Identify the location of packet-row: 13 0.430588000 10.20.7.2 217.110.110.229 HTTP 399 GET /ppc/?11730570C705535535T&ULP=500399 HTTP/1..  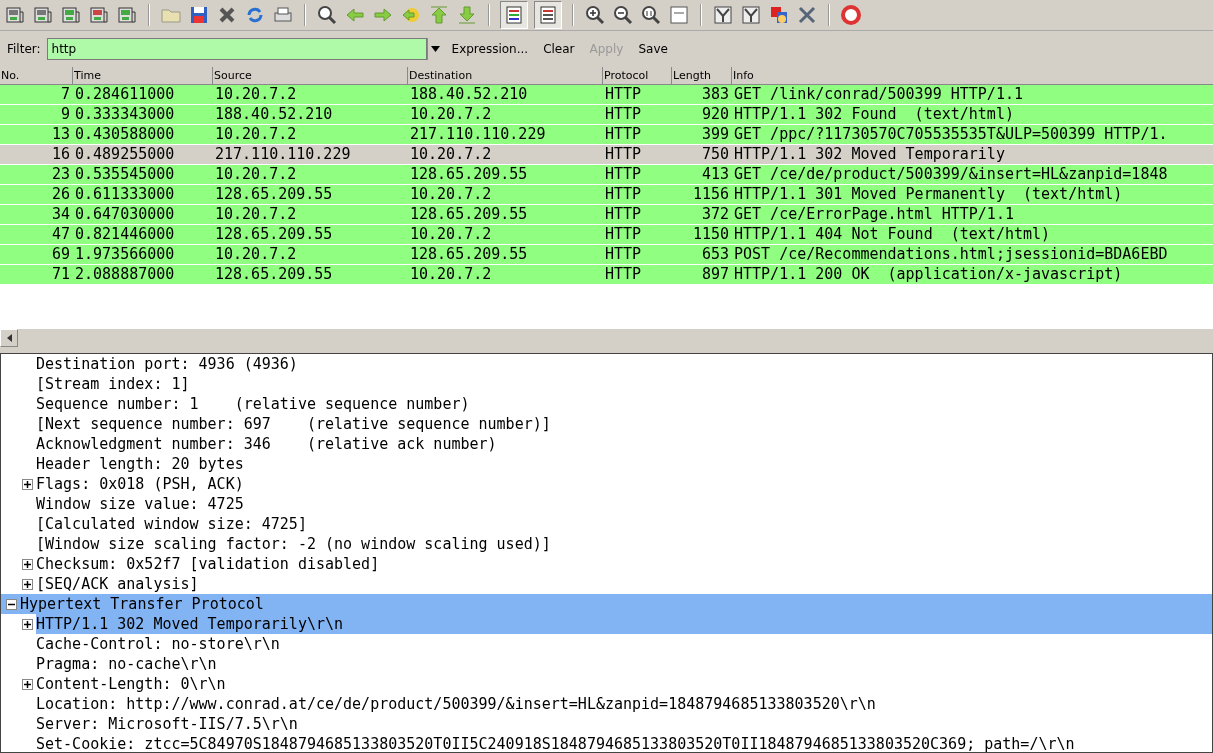
(606, 135).